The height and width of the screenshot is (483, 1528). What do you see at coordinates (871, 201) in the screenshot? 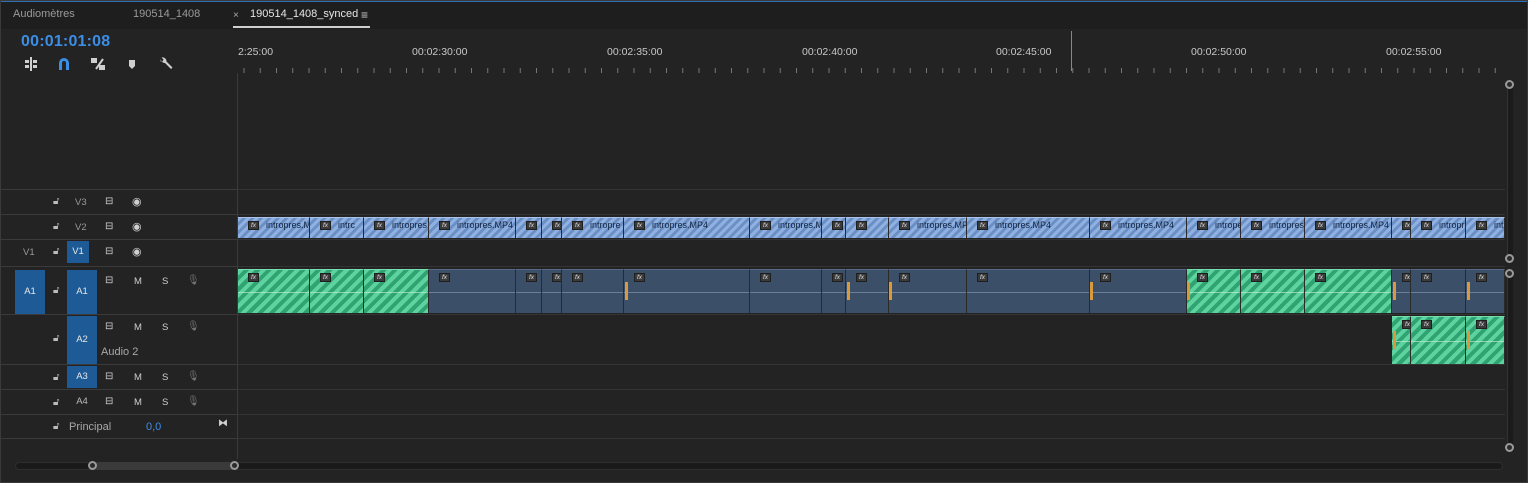
I see `track-lane-v3` at bounding box center [871, 201].